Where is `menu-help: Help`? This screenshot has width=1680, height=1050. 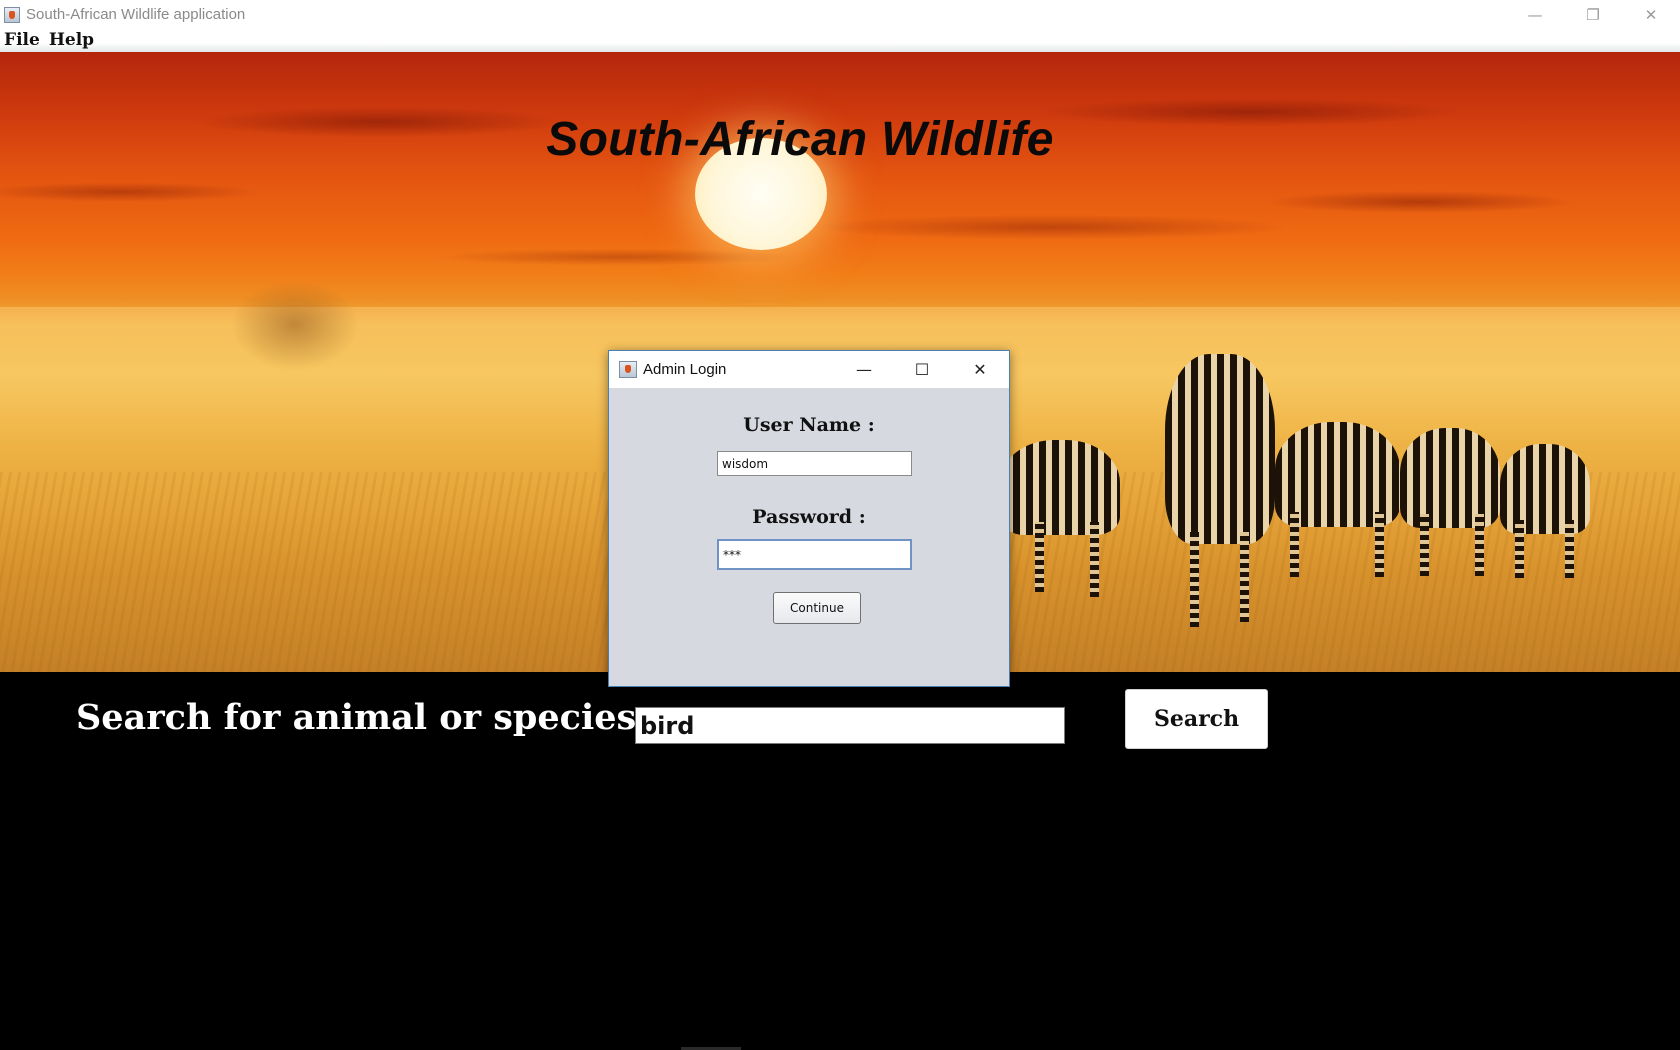
menu-help: Help is located at coordinates (72, 40).